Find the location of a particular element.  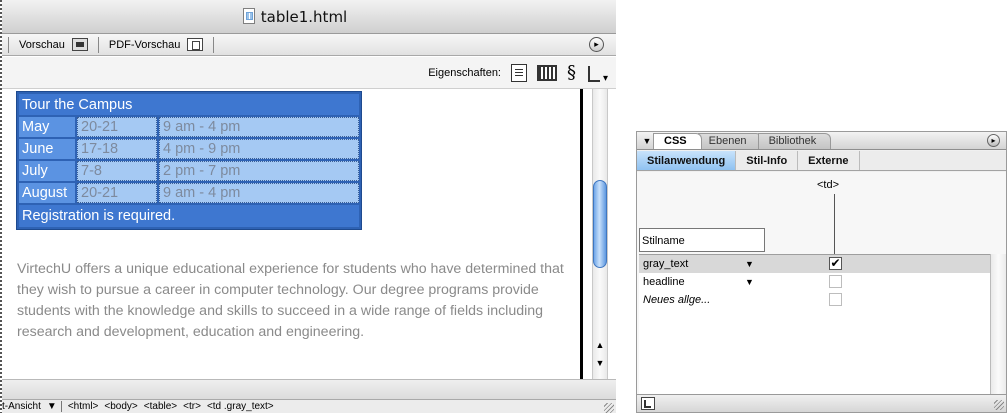

pdf-icon is located at coordinates (195, 44).